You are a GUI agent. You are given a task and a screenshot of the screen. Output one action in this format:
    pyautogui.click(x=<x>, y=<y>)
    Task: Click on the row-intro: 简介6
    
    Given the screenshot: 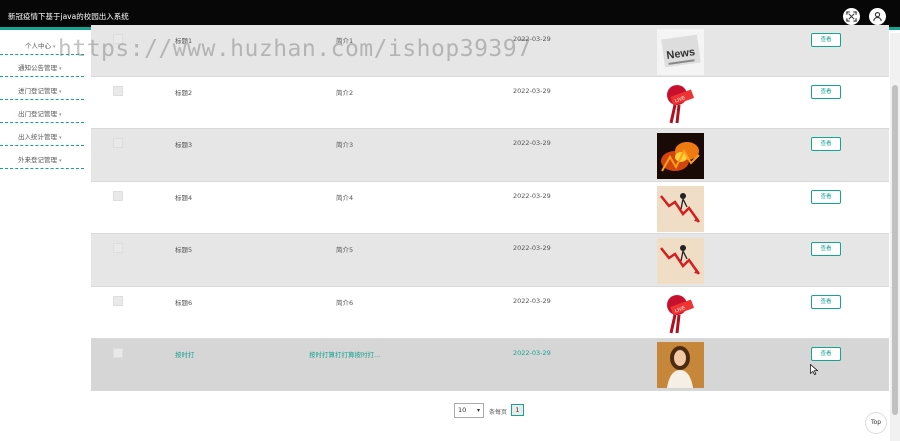 What is the action you would take?
    pyautogui.click(x=345, y=303)
    